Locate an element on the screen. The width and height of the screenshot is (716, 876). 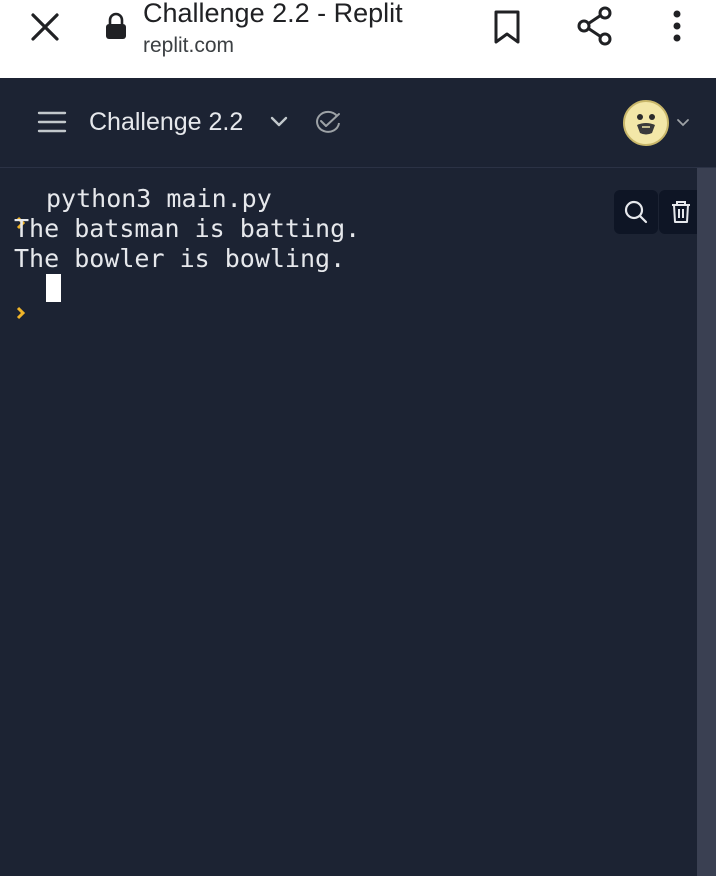
page-title: Challenge 2.2 - Replit is located at coordinates (273, 14).